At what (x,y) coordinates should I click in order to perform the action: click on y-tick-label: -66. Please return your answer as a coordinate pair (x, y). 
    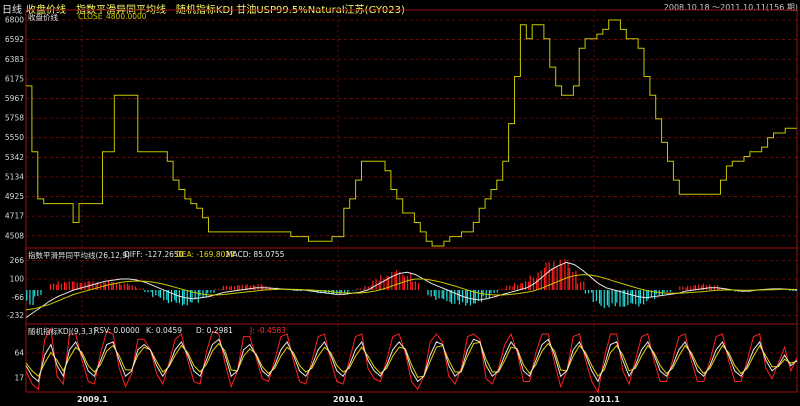
    Looking at the image, I should click on (18, 297).